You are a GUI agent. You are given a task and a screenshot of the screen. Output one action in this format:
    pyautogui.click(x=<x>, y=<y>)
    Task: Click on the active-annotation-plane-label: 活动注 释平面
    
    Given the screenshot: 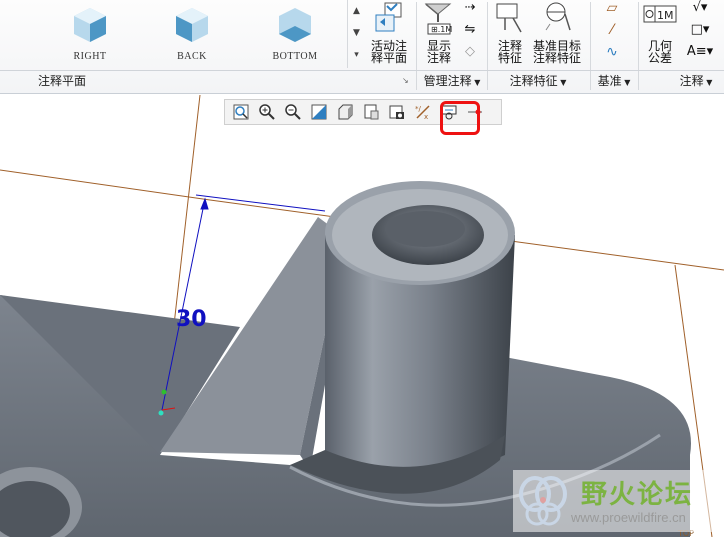 What is the action you would take?
    pyautogui.click(x=388, y=52)
    